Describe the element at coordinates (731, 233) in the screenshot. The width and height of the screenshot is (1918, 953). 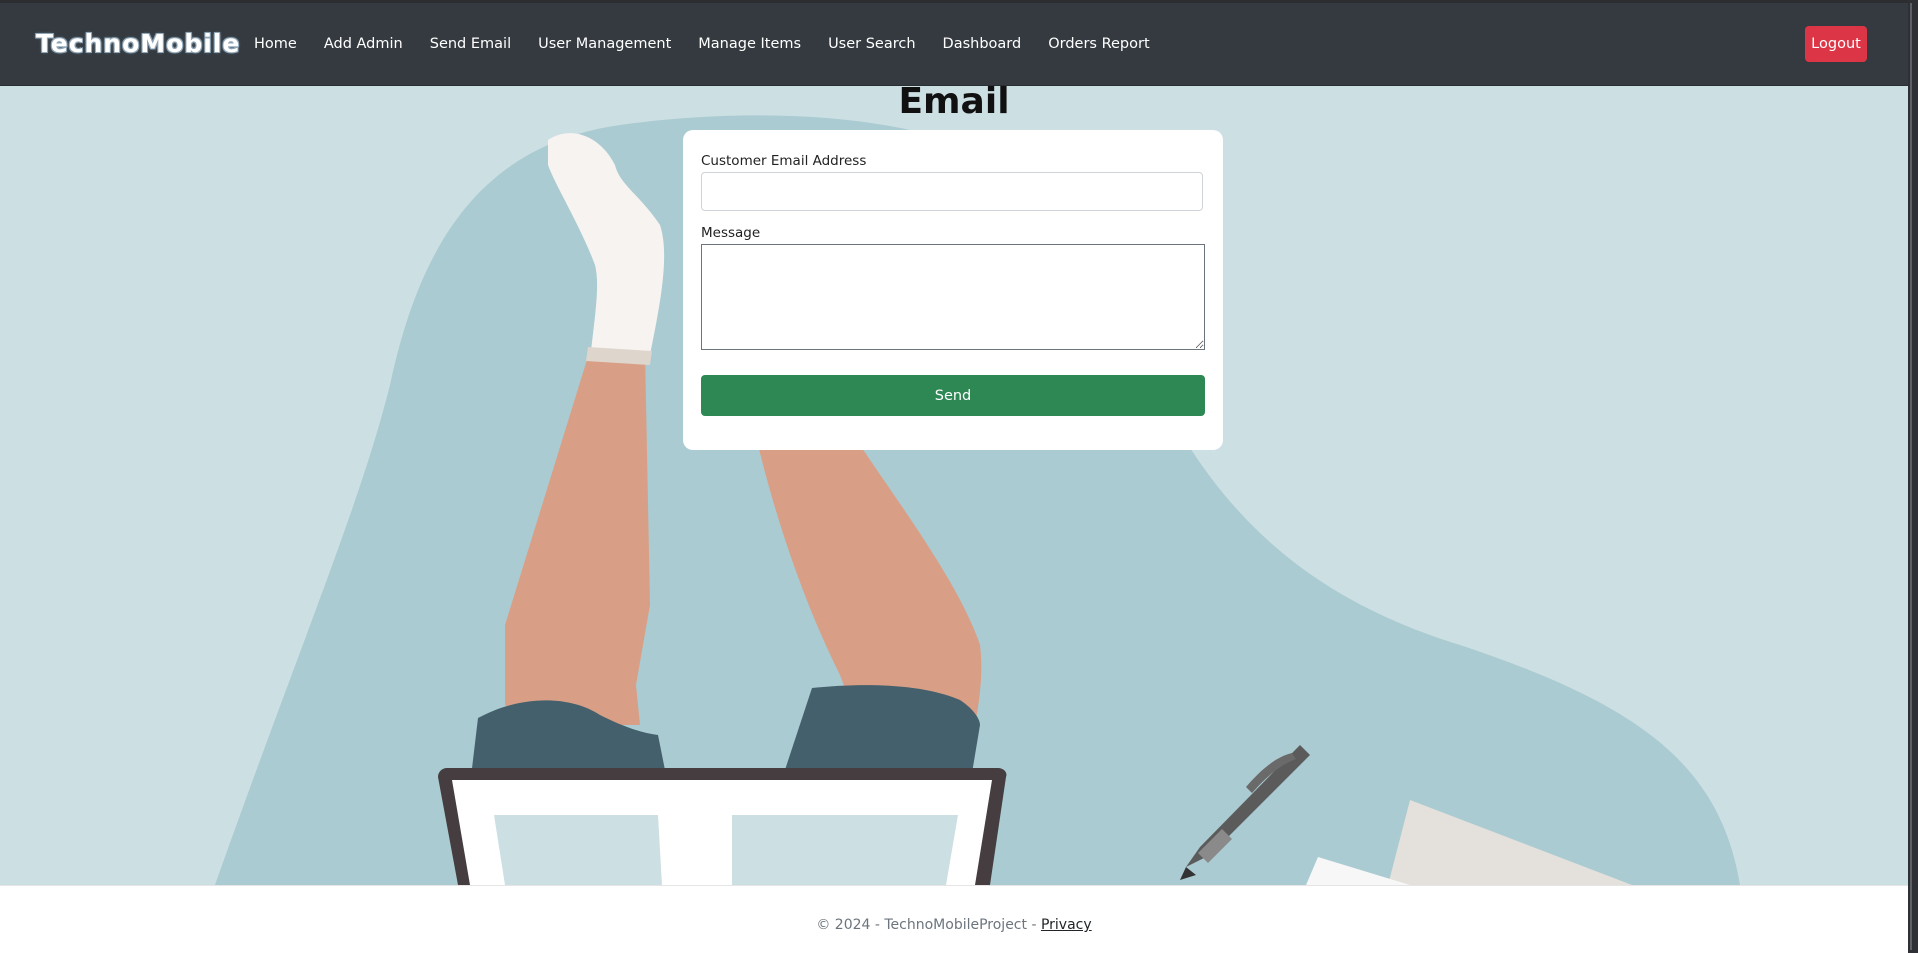
I see `message-field-label: Message` at that location.